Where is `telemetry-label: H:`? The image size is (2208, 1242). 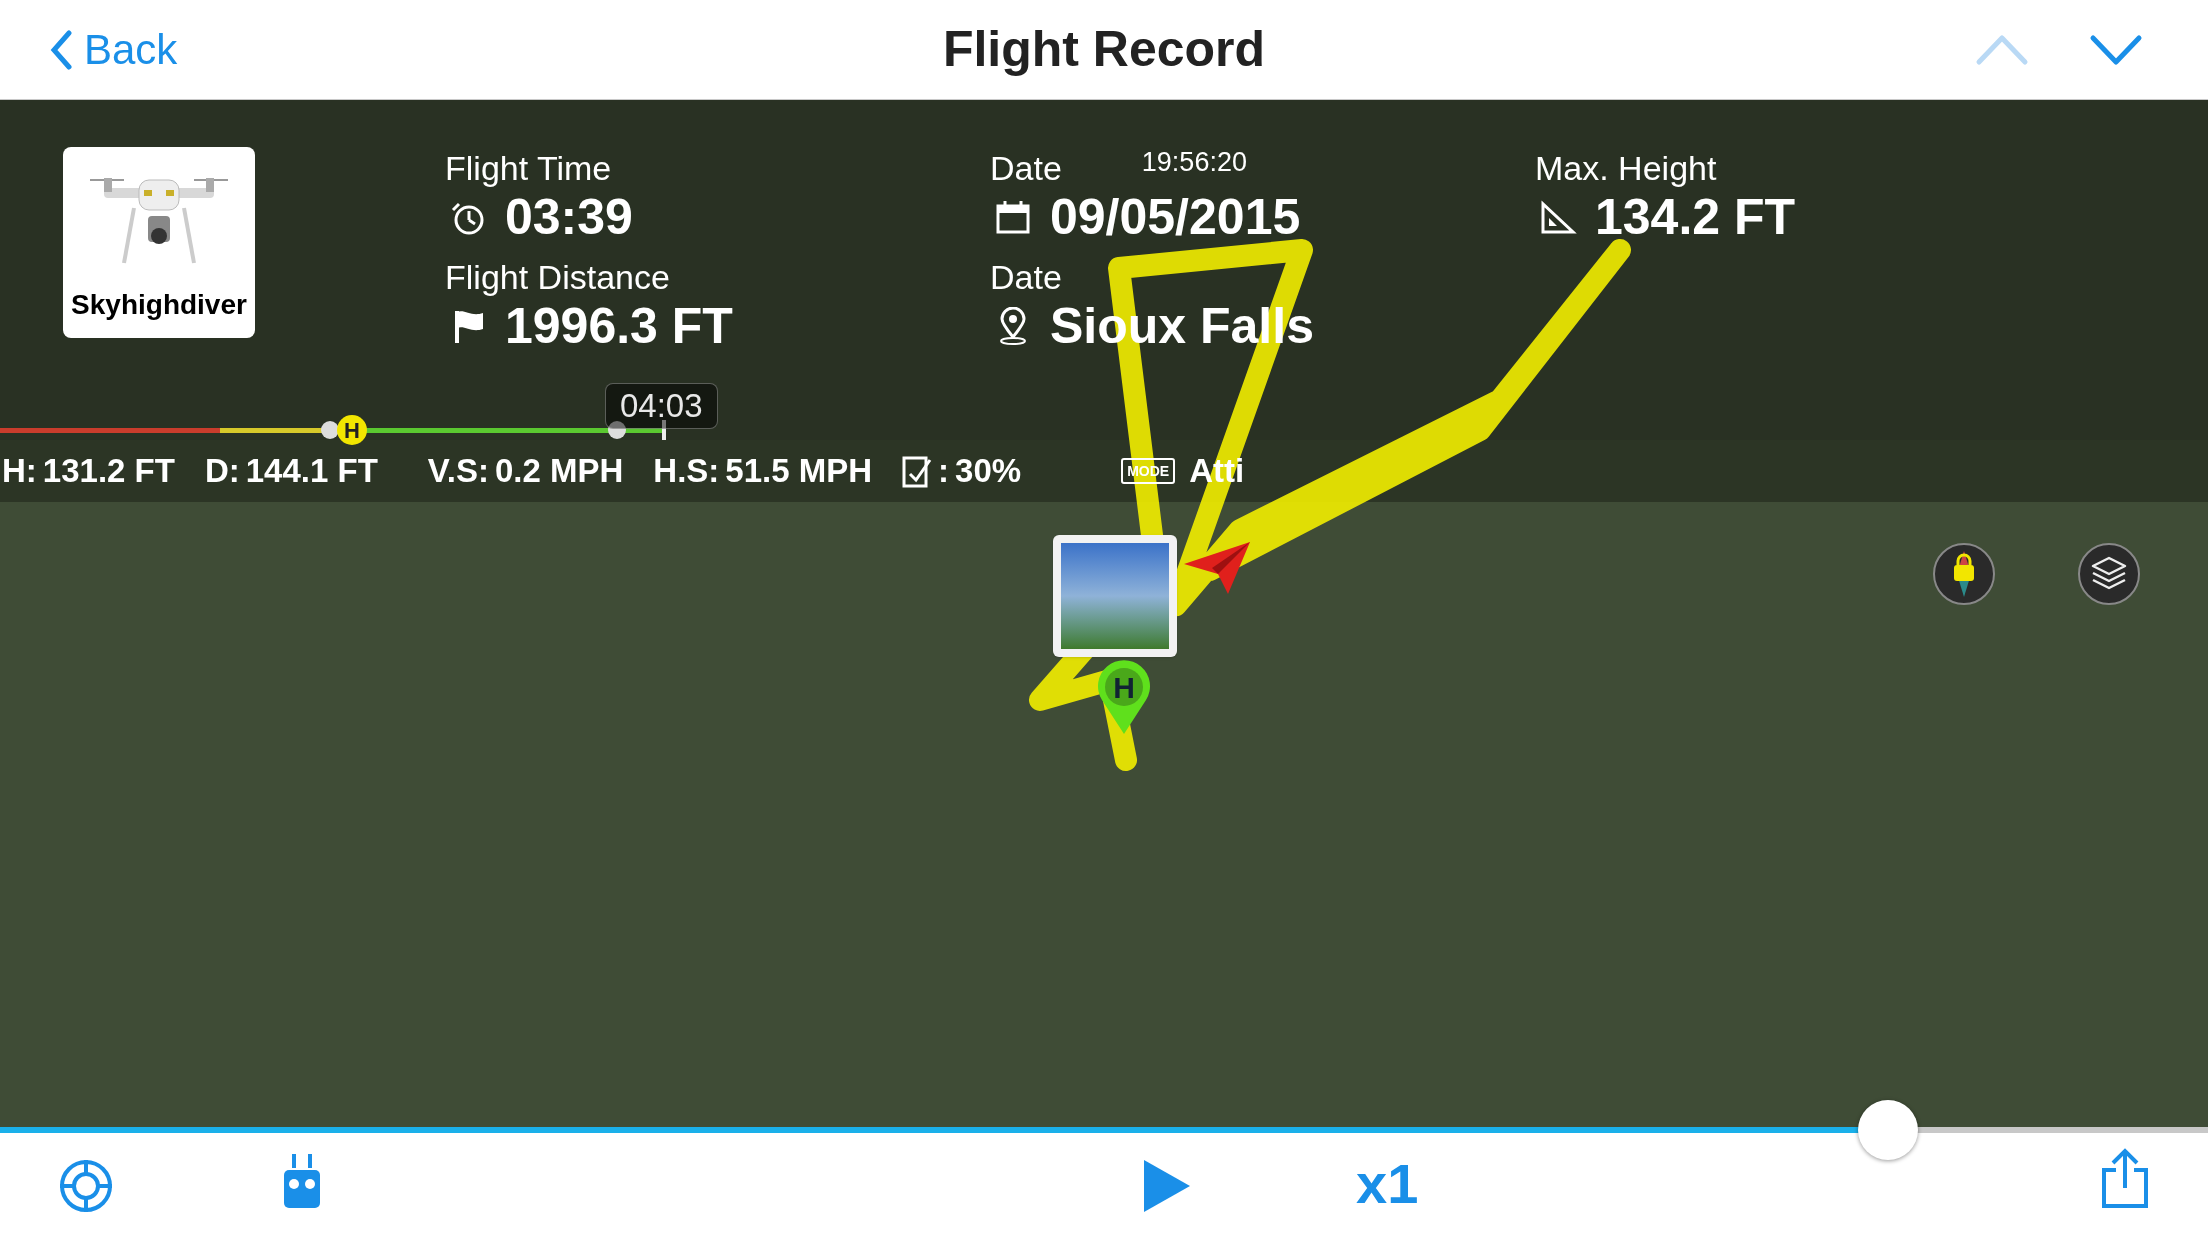
telemetry-label: H: is located at coordinates (19, 471).